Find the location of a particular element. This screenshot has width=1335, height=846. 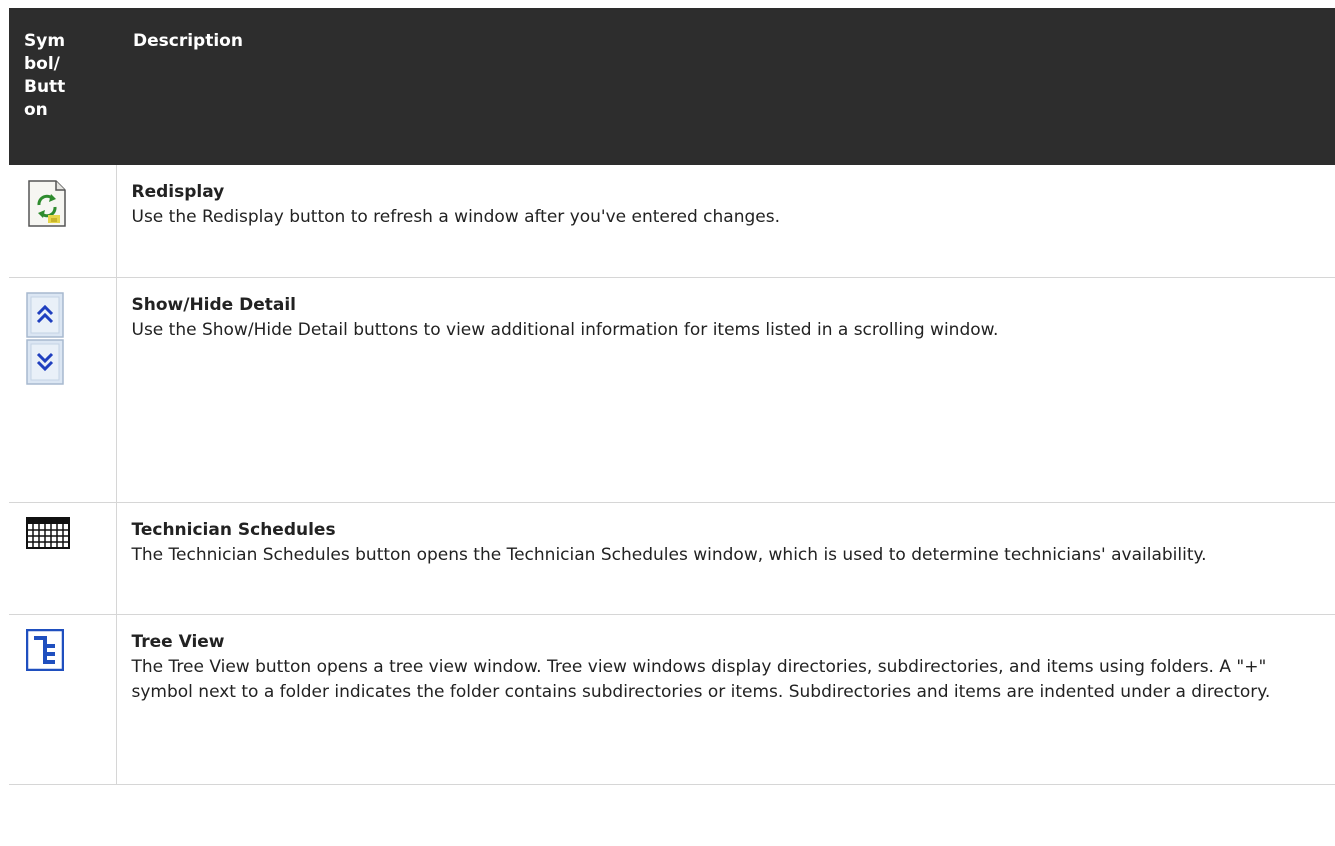

show-hide-detail-icon is located at coordinates (45, 338).